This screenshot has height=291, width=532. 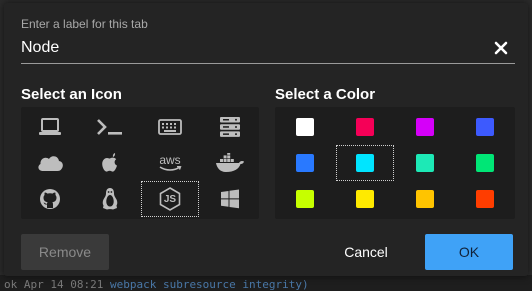 I want to click on icon-option-nodejs: JS, so click(x=170, y=199).